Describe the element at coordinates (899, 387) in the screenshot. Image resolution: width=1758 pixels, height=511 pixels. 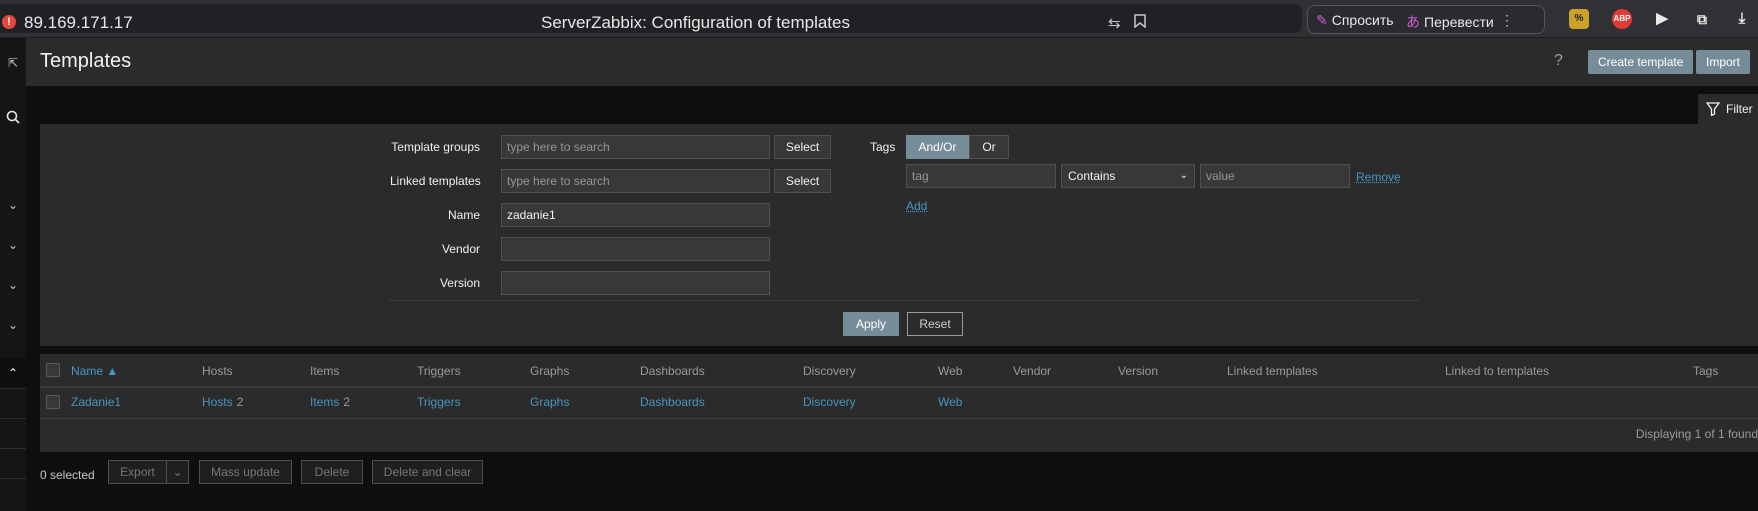
I see `table-header-divider` at that location.